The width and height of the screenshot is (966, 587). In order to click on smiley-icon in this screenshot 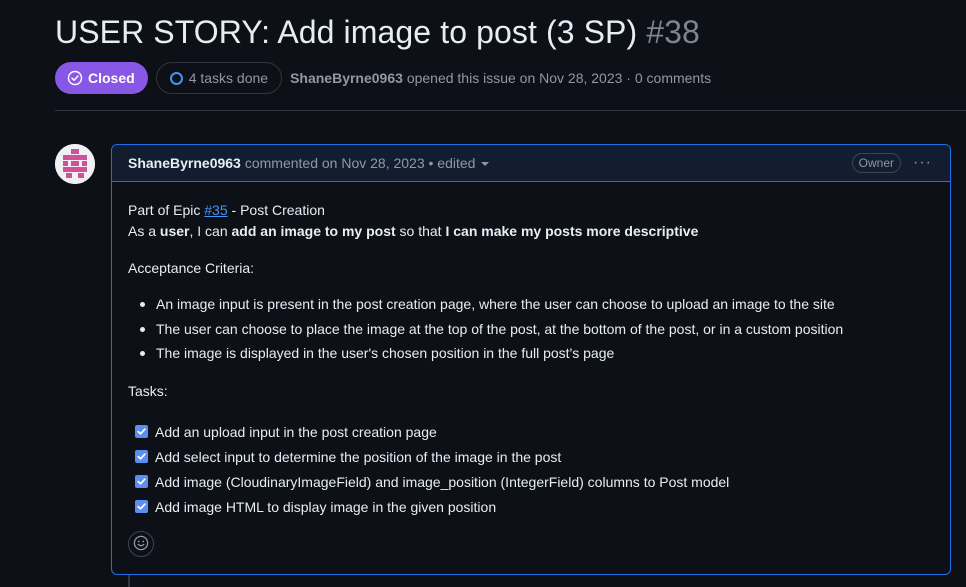, I will do `click(141, 544)`.